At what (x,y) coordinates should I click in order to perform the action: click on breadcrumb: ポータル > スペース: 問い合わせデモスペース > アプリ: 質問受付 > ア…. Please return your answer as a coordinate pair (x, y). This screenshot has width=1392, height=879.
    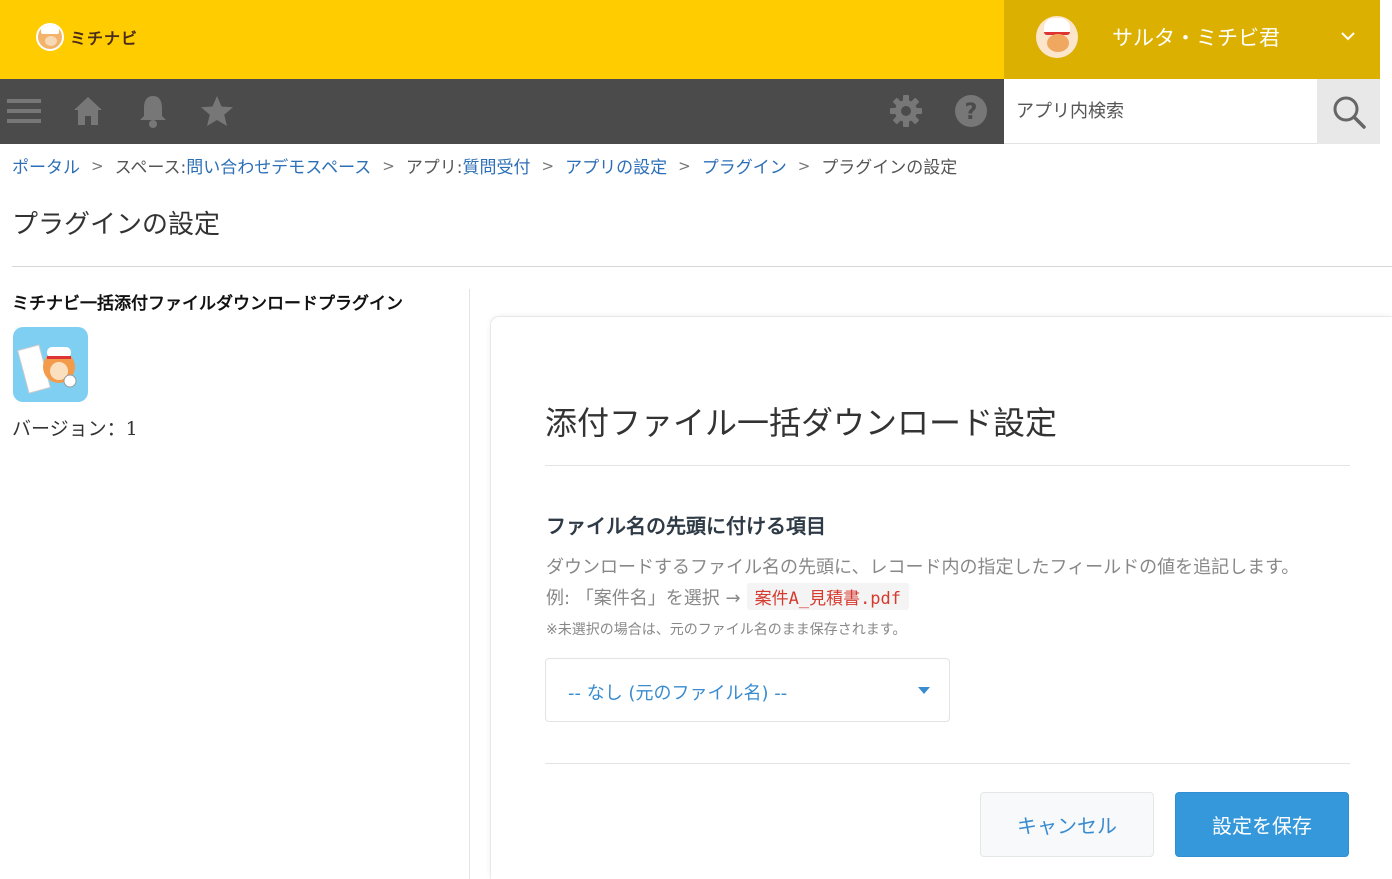
    Looking at the image, I should click on (485, 166).